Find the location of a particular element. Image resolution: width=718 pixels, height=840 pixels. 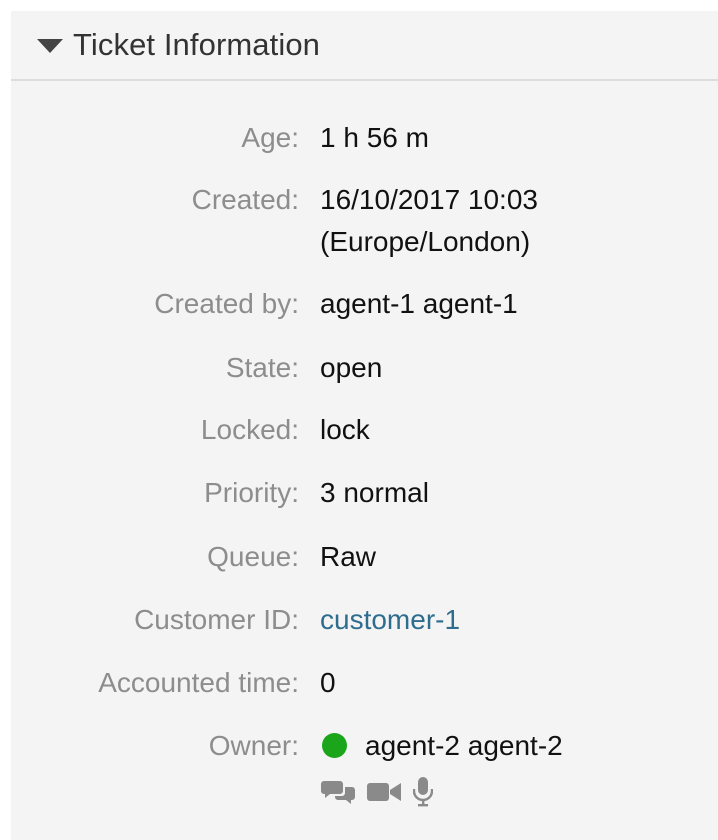

field-value-created-by: agent-1 agent-1 is located at coordinates (419, 303).